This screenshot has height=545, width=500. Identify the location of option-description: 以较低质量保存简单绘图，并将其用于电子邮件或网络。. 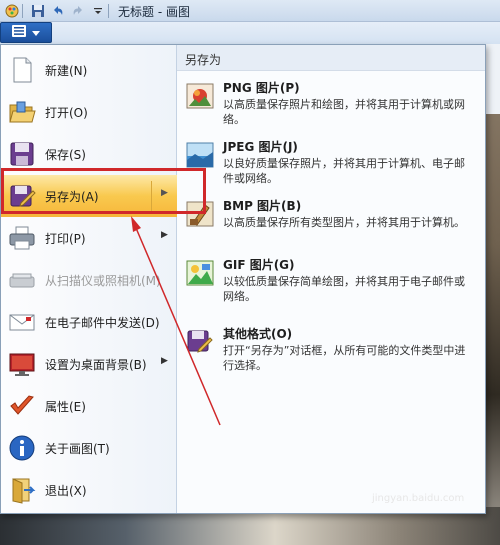
(344, 289).